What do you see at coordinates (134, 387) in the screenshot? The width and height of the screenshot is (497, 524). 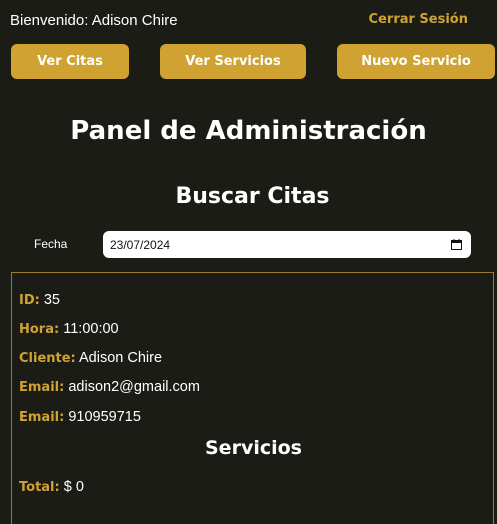 I see `email-value: adison2@gmail.com` at bounding box center [134, 387].